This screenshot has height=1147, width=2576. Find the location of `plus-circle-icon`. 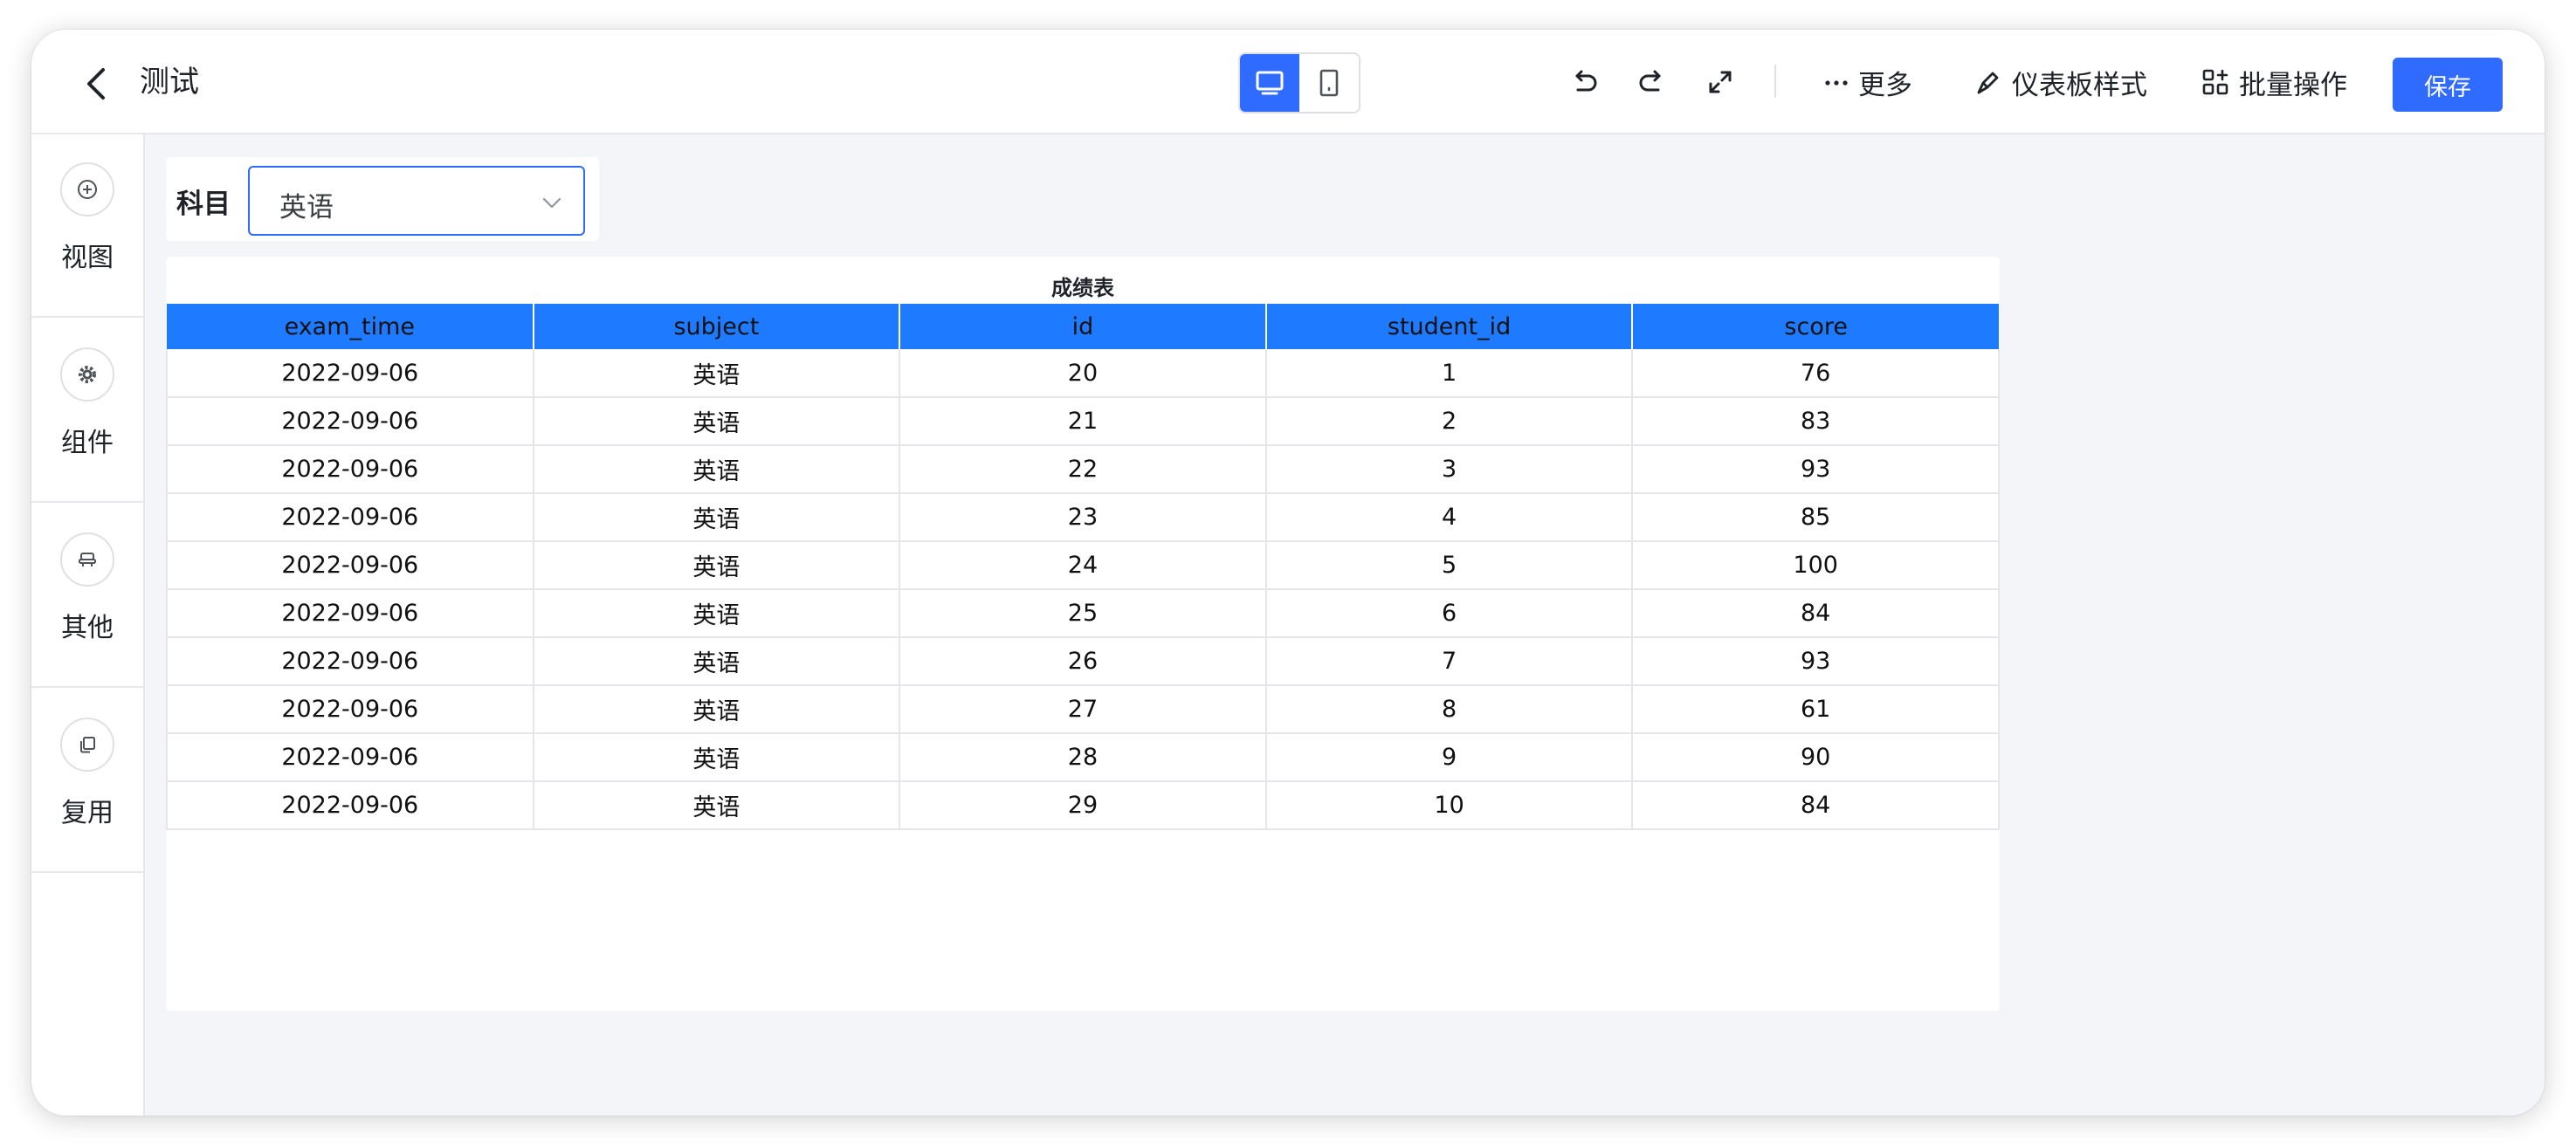

plus-circle-icon is located at coordinates (87, 189).